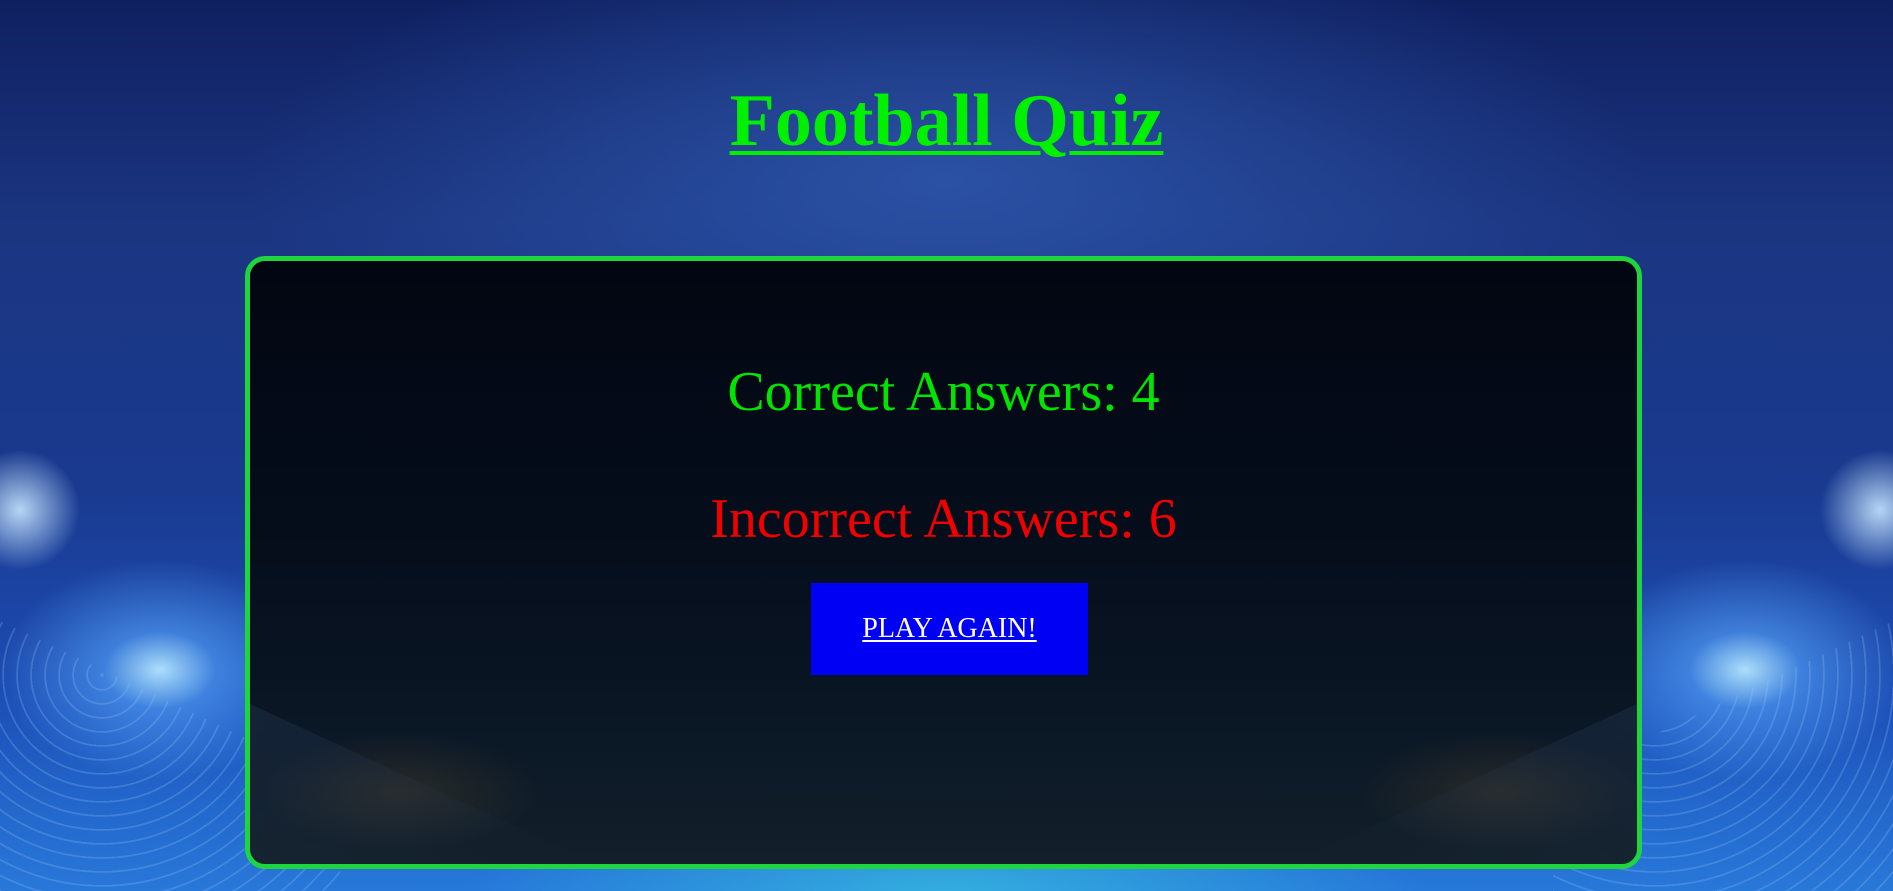 The height and width of the screenshot is (891, 1893). I want to click on play-again-button: PLAY AGAIN!, so click(949, 629).